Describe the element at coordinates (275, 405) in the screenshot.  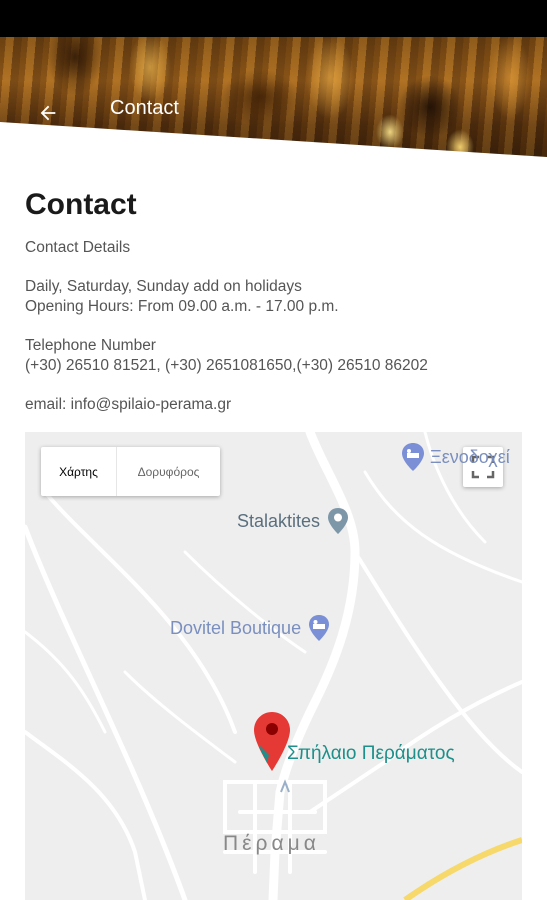
I see `email-link: email: info@spilaio-perama.gr` at that location.